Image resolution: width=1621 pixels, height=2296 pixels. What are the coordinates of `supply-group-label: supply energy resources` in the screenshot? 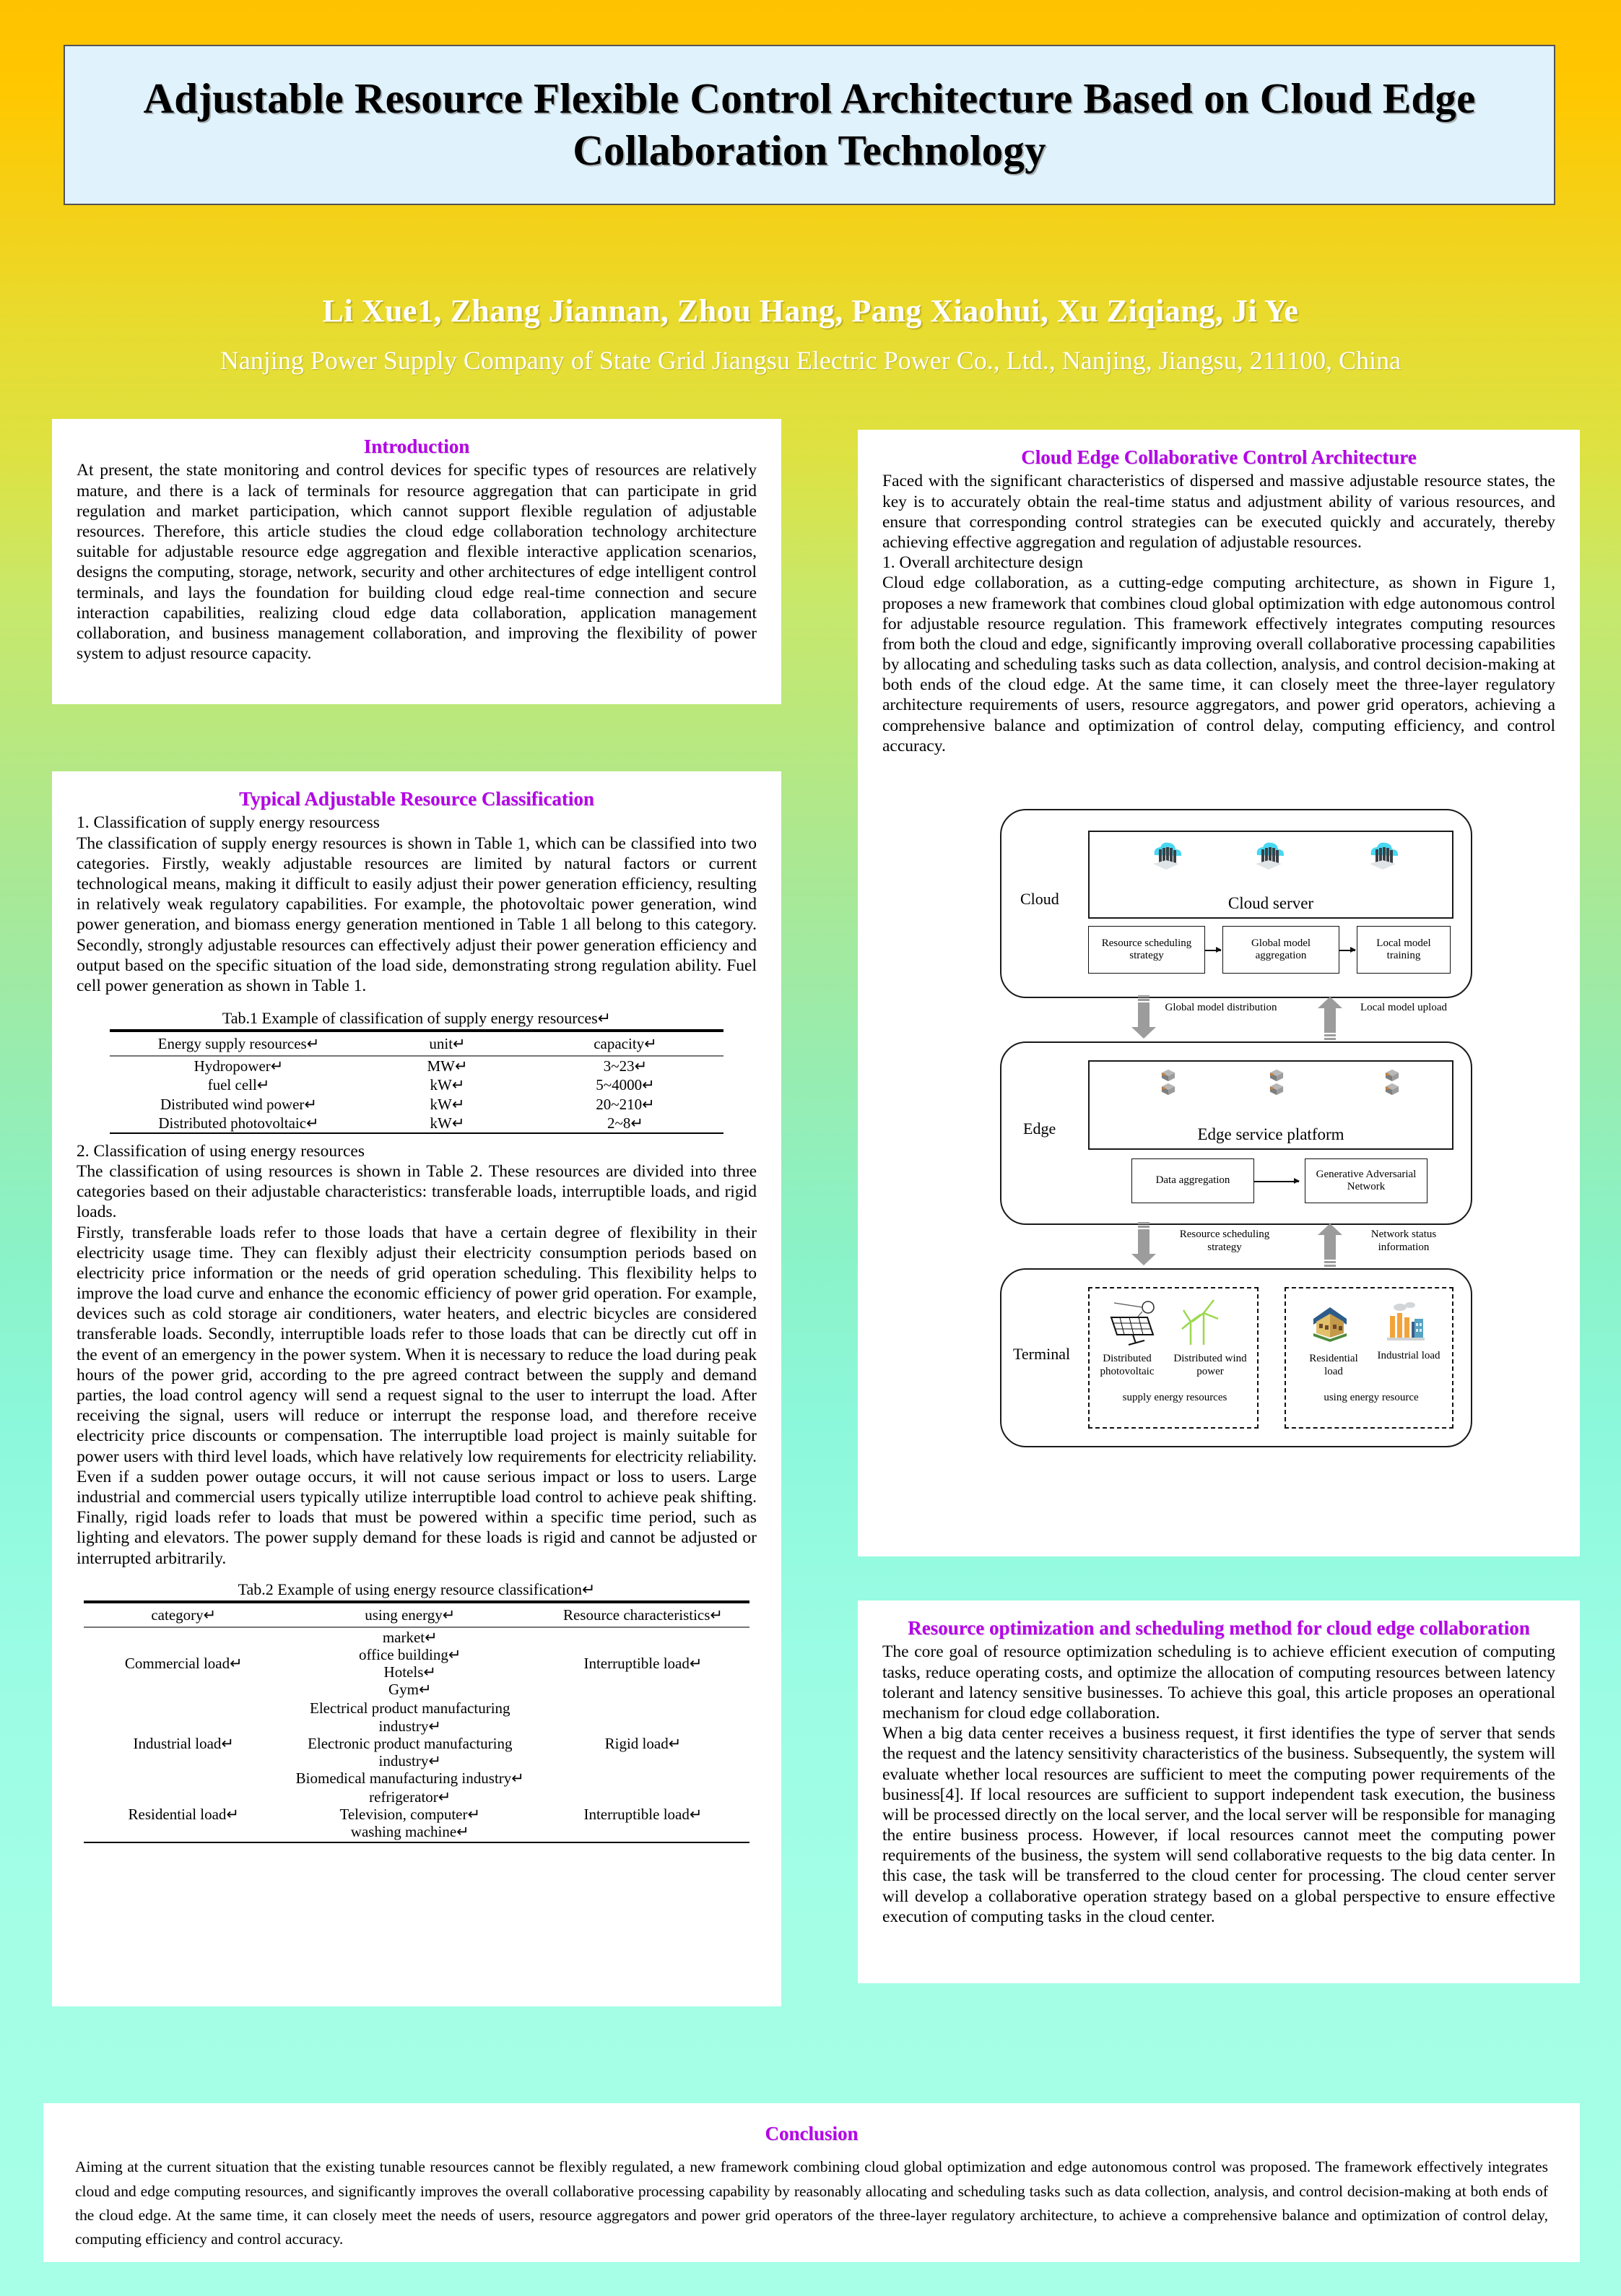 It's located at (1174, 1397).